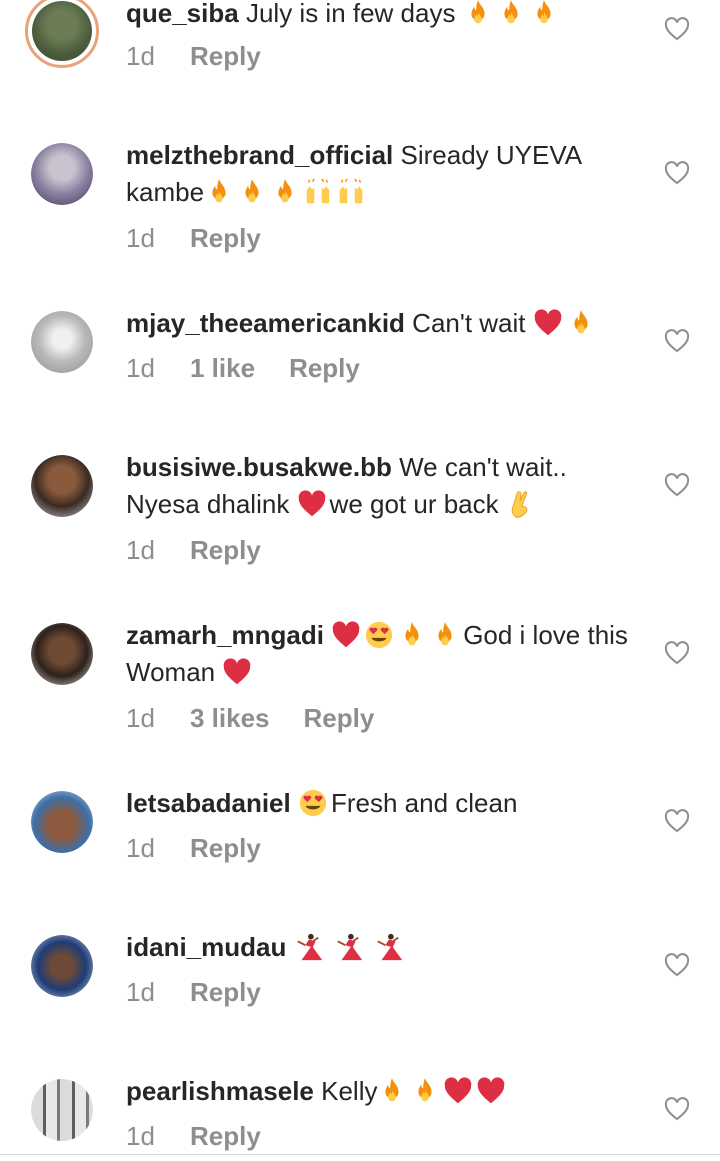 The width and height of the screenshot is (720, 1161). I want to click on comment-username: melzthebrand_official, so click(259, 155).